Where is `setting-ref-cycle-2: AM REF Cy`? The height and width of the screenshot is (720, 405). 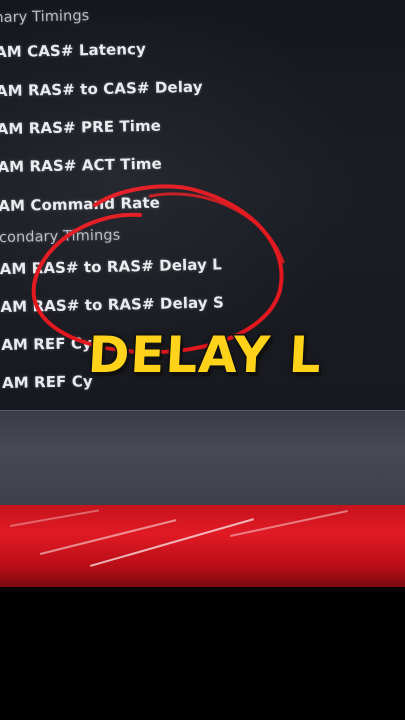 setting-ref-cycle-2: AM REF Cy is located at coordinates (47, 382).